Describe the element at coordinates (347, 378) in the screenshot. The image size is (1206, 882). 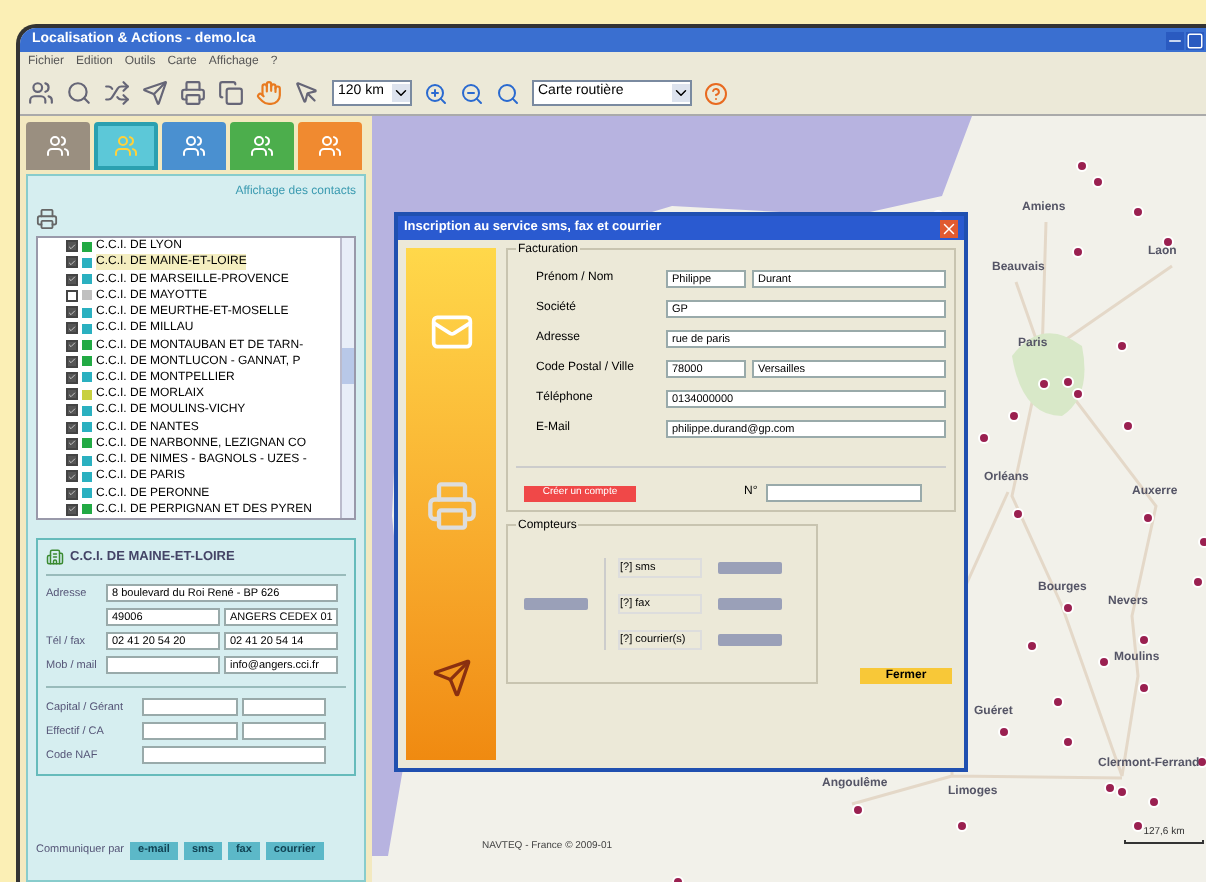
I see `scrollbar` at that location.